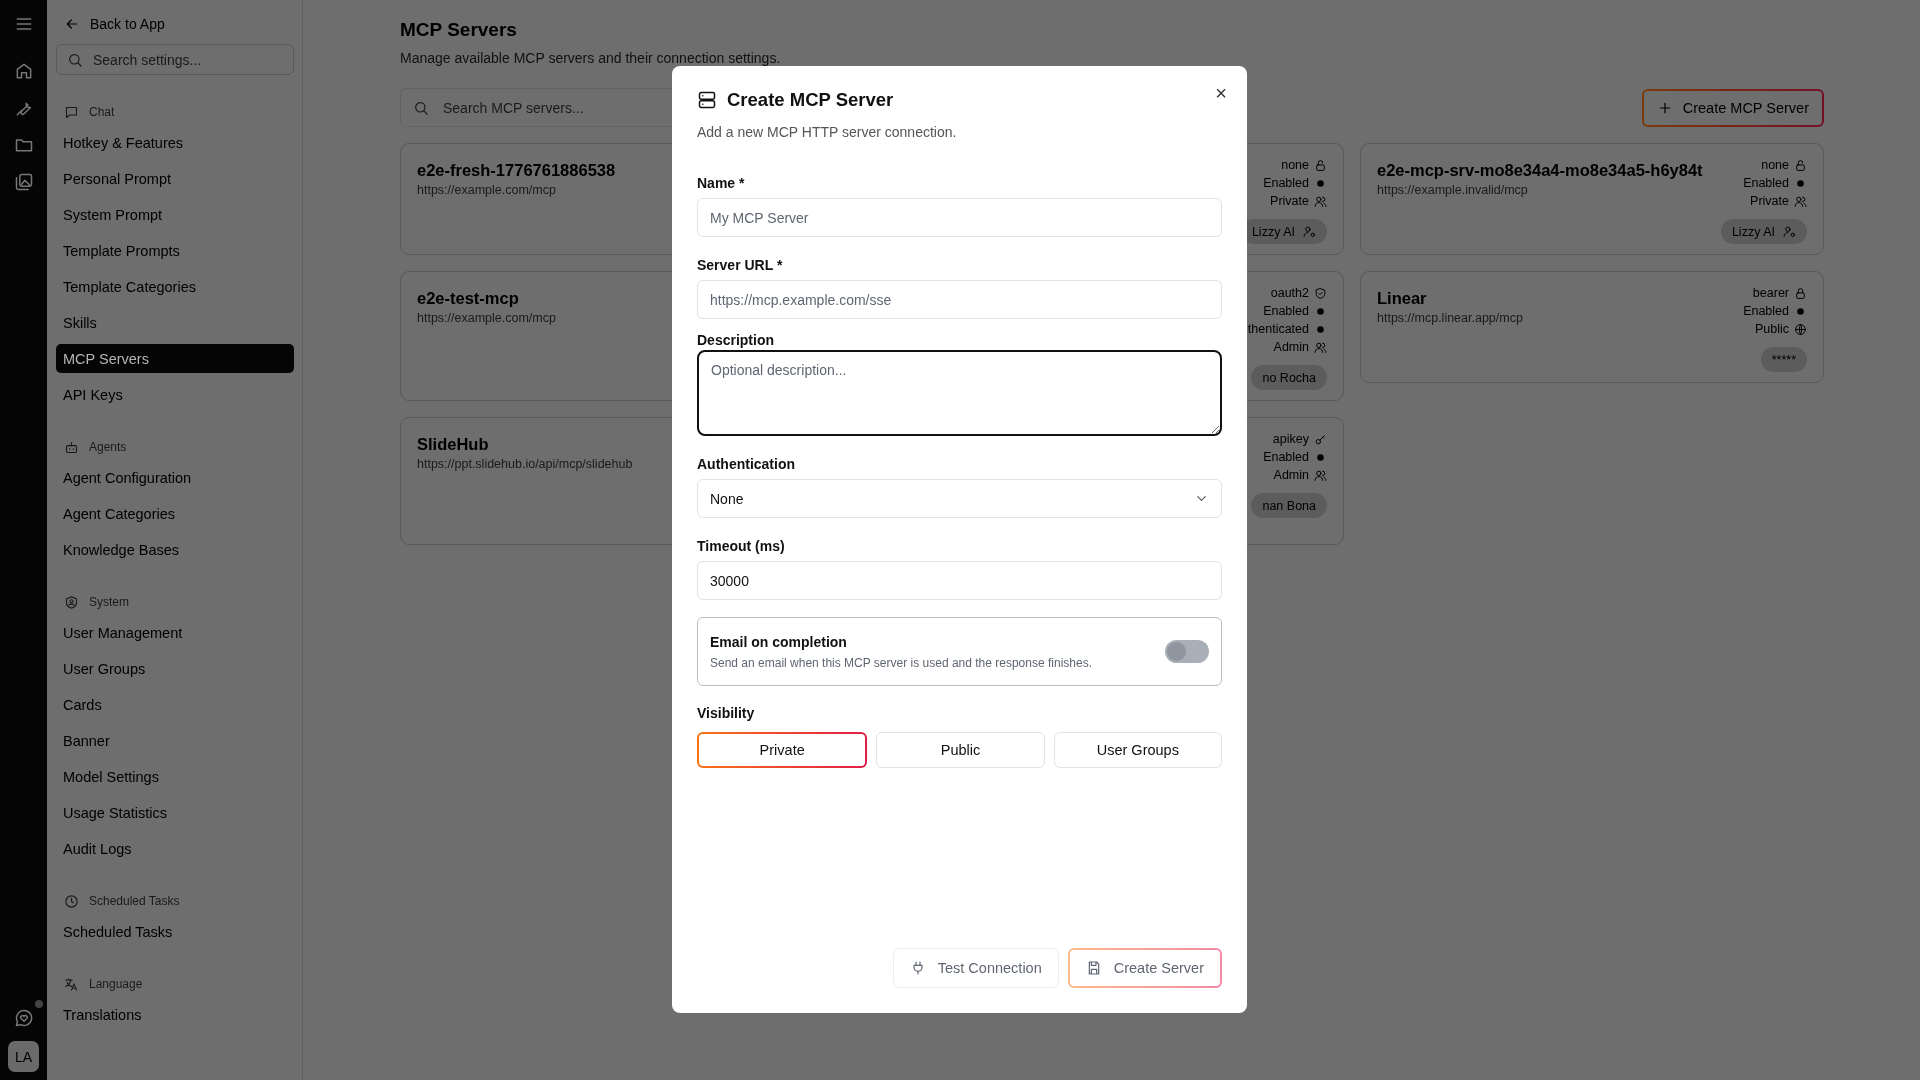 The image size is (1920, 1080). I want to click on server-url: https://mcp.linear.app/mcp, so click(1450, 318).